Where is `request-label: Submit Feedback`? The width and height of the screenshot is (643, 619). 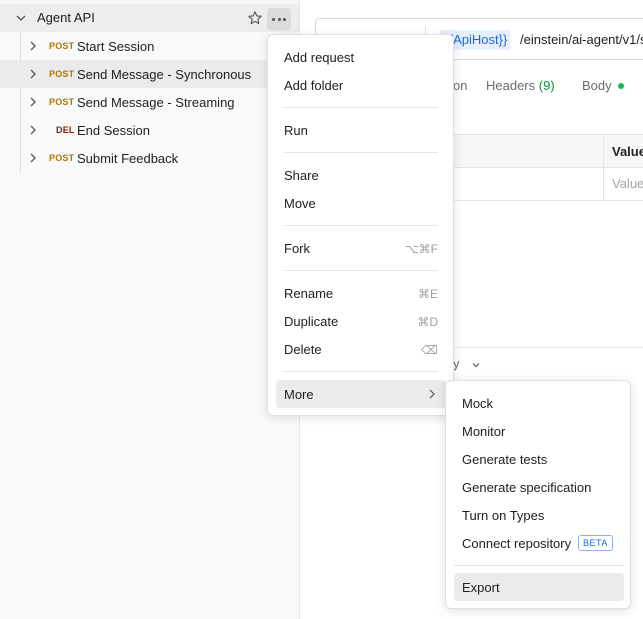 request-label: Submit Feedback is located at coordinates (128, 158).